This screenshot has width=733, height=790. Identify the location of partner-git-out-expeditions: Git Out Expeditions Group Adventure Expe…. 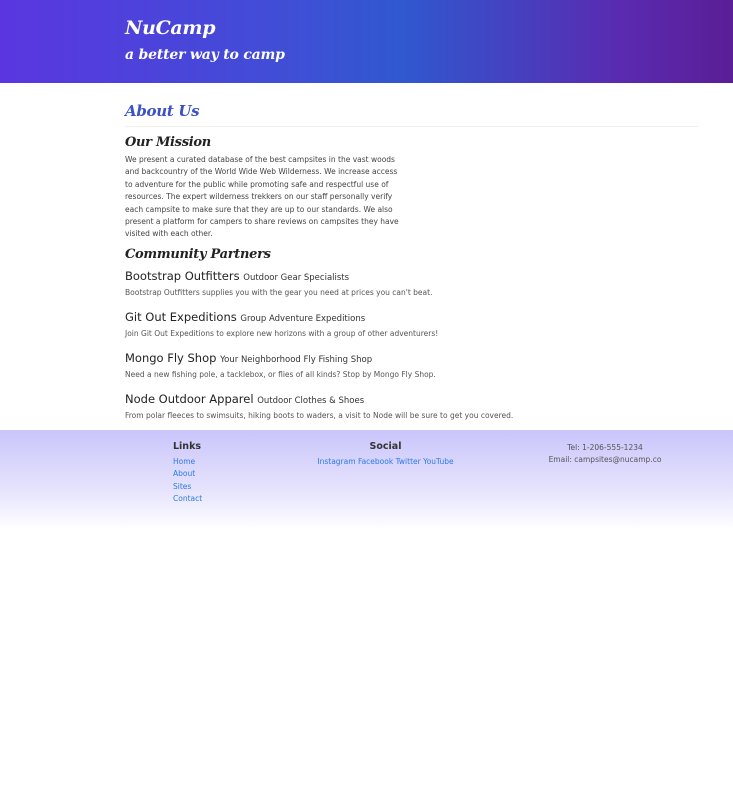
(411, 324).